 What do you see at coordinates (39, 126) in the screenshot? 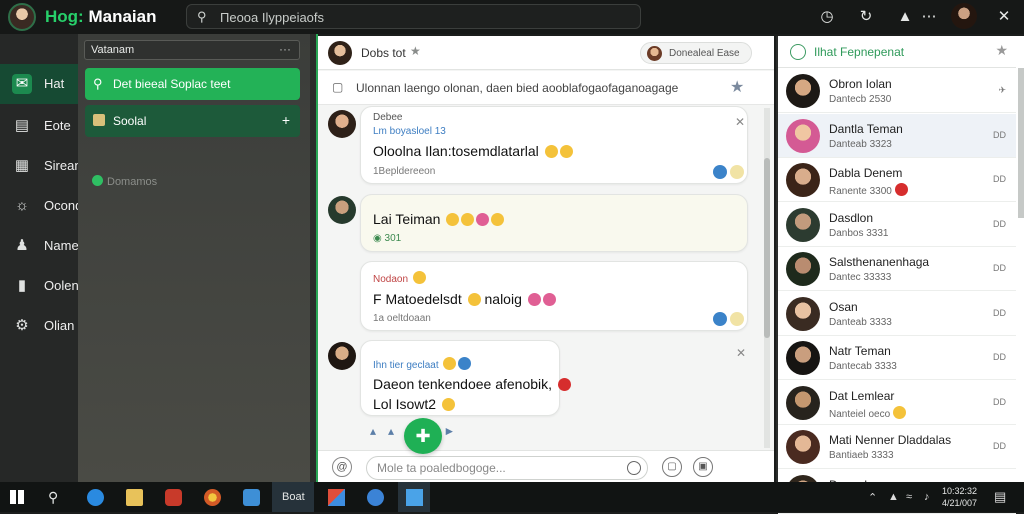
I see `rail-item-notes: ▤ Eote` at bounding box center [39, 126].